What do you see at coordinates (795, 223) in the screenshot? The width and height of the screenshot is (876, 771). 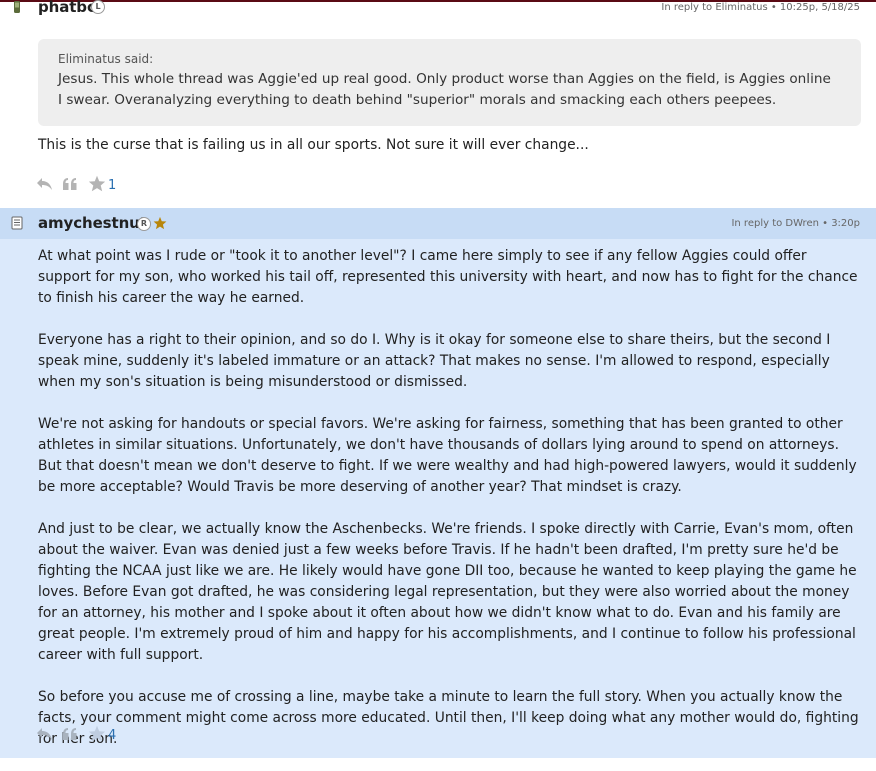 I see `reply-meta: In reply to DWren • 3:20p` at bounding box center [795, 223].